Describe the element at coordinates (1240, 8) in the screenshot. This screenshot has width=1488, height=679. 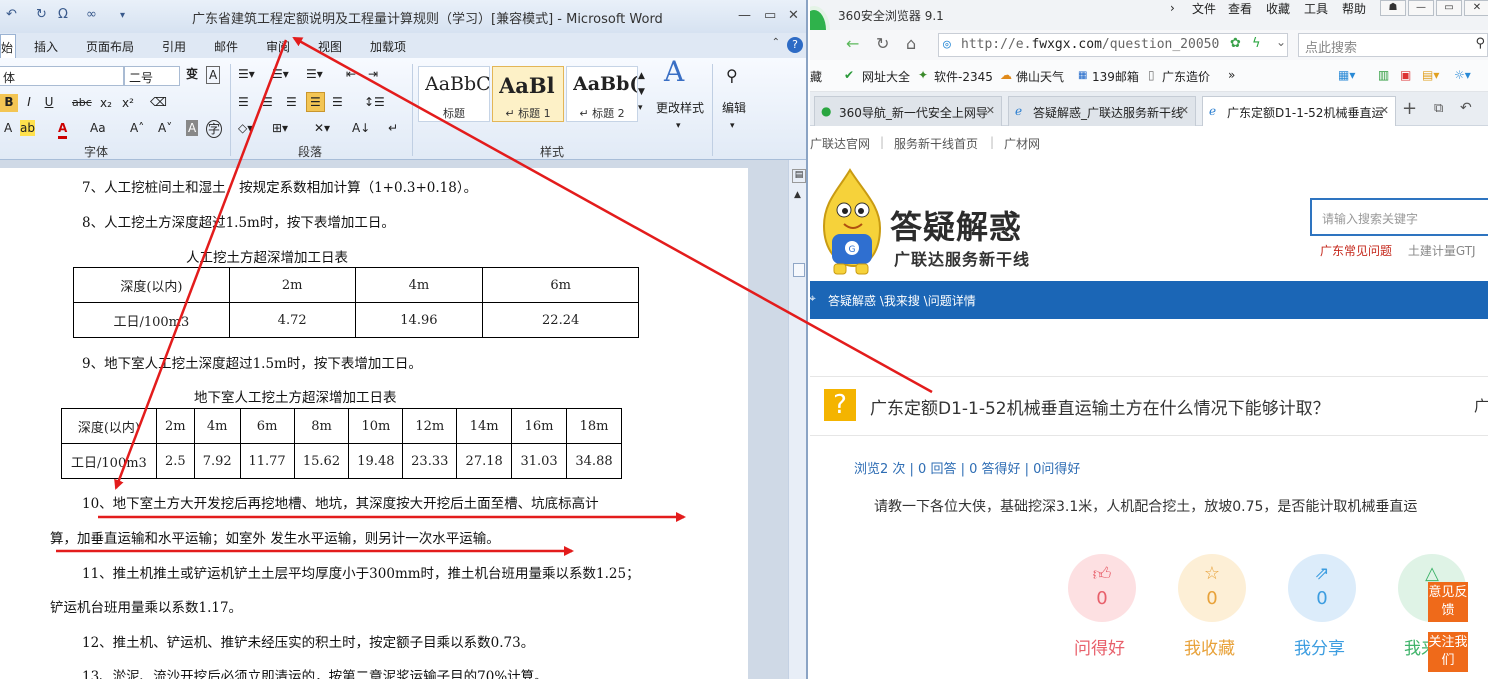
I see `menu-view: 查看` at that location.